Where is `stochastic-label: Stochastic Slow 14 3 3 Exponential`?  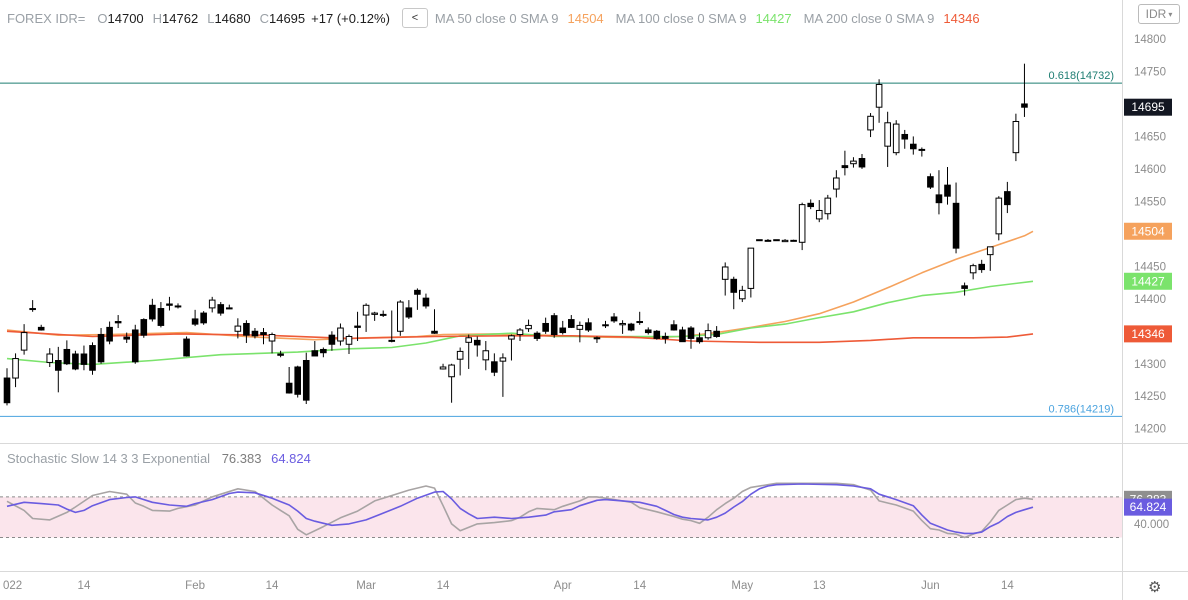 stochastic-label: Stochastic Slow 14 3 3 Exponential is located at coordinates (109, 458).